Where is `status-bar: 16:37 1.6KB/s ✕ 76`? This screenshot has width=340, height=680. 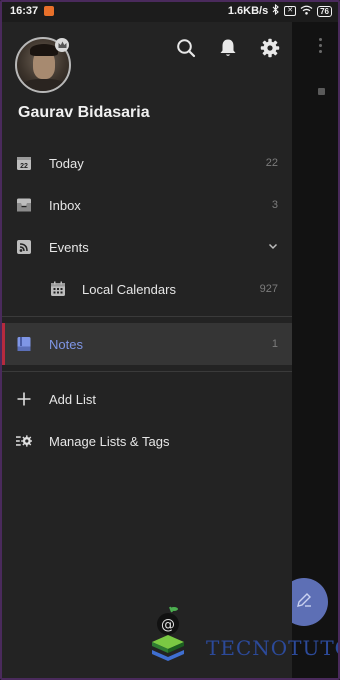
status-bar: 16:37 1.6KB/s ✕ 76 is located at coordinates (170, 11).